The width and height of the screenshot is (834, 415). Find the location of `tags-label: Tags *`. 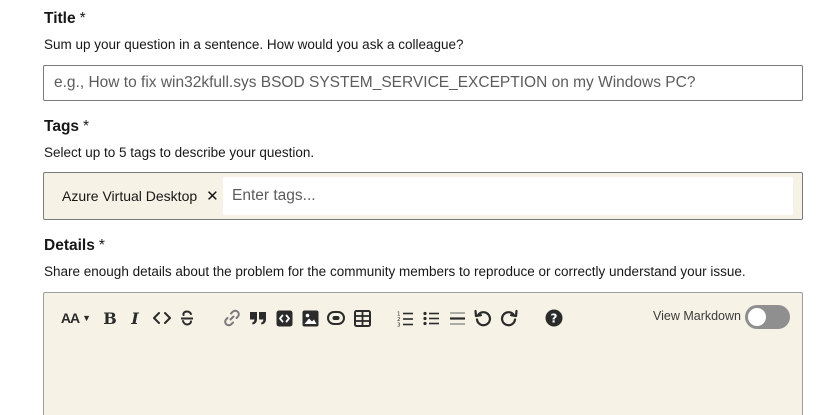

tags-label: Tags * is located at coordinates (67, 126).